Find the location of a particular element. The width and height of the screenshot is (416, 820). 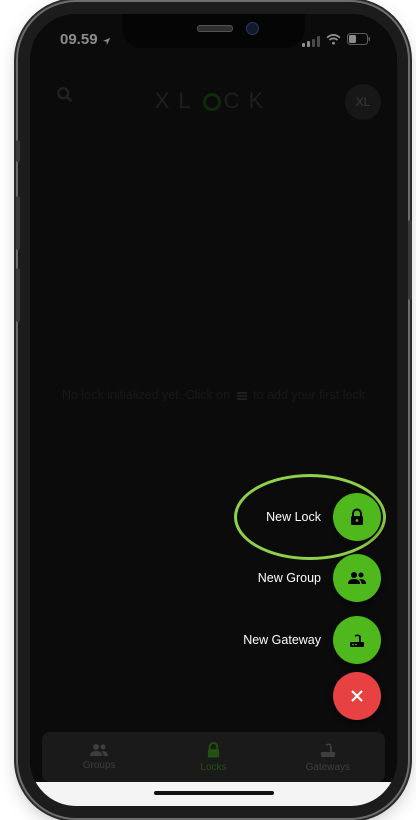

phone-power-button is located at coordinates (410, 260).